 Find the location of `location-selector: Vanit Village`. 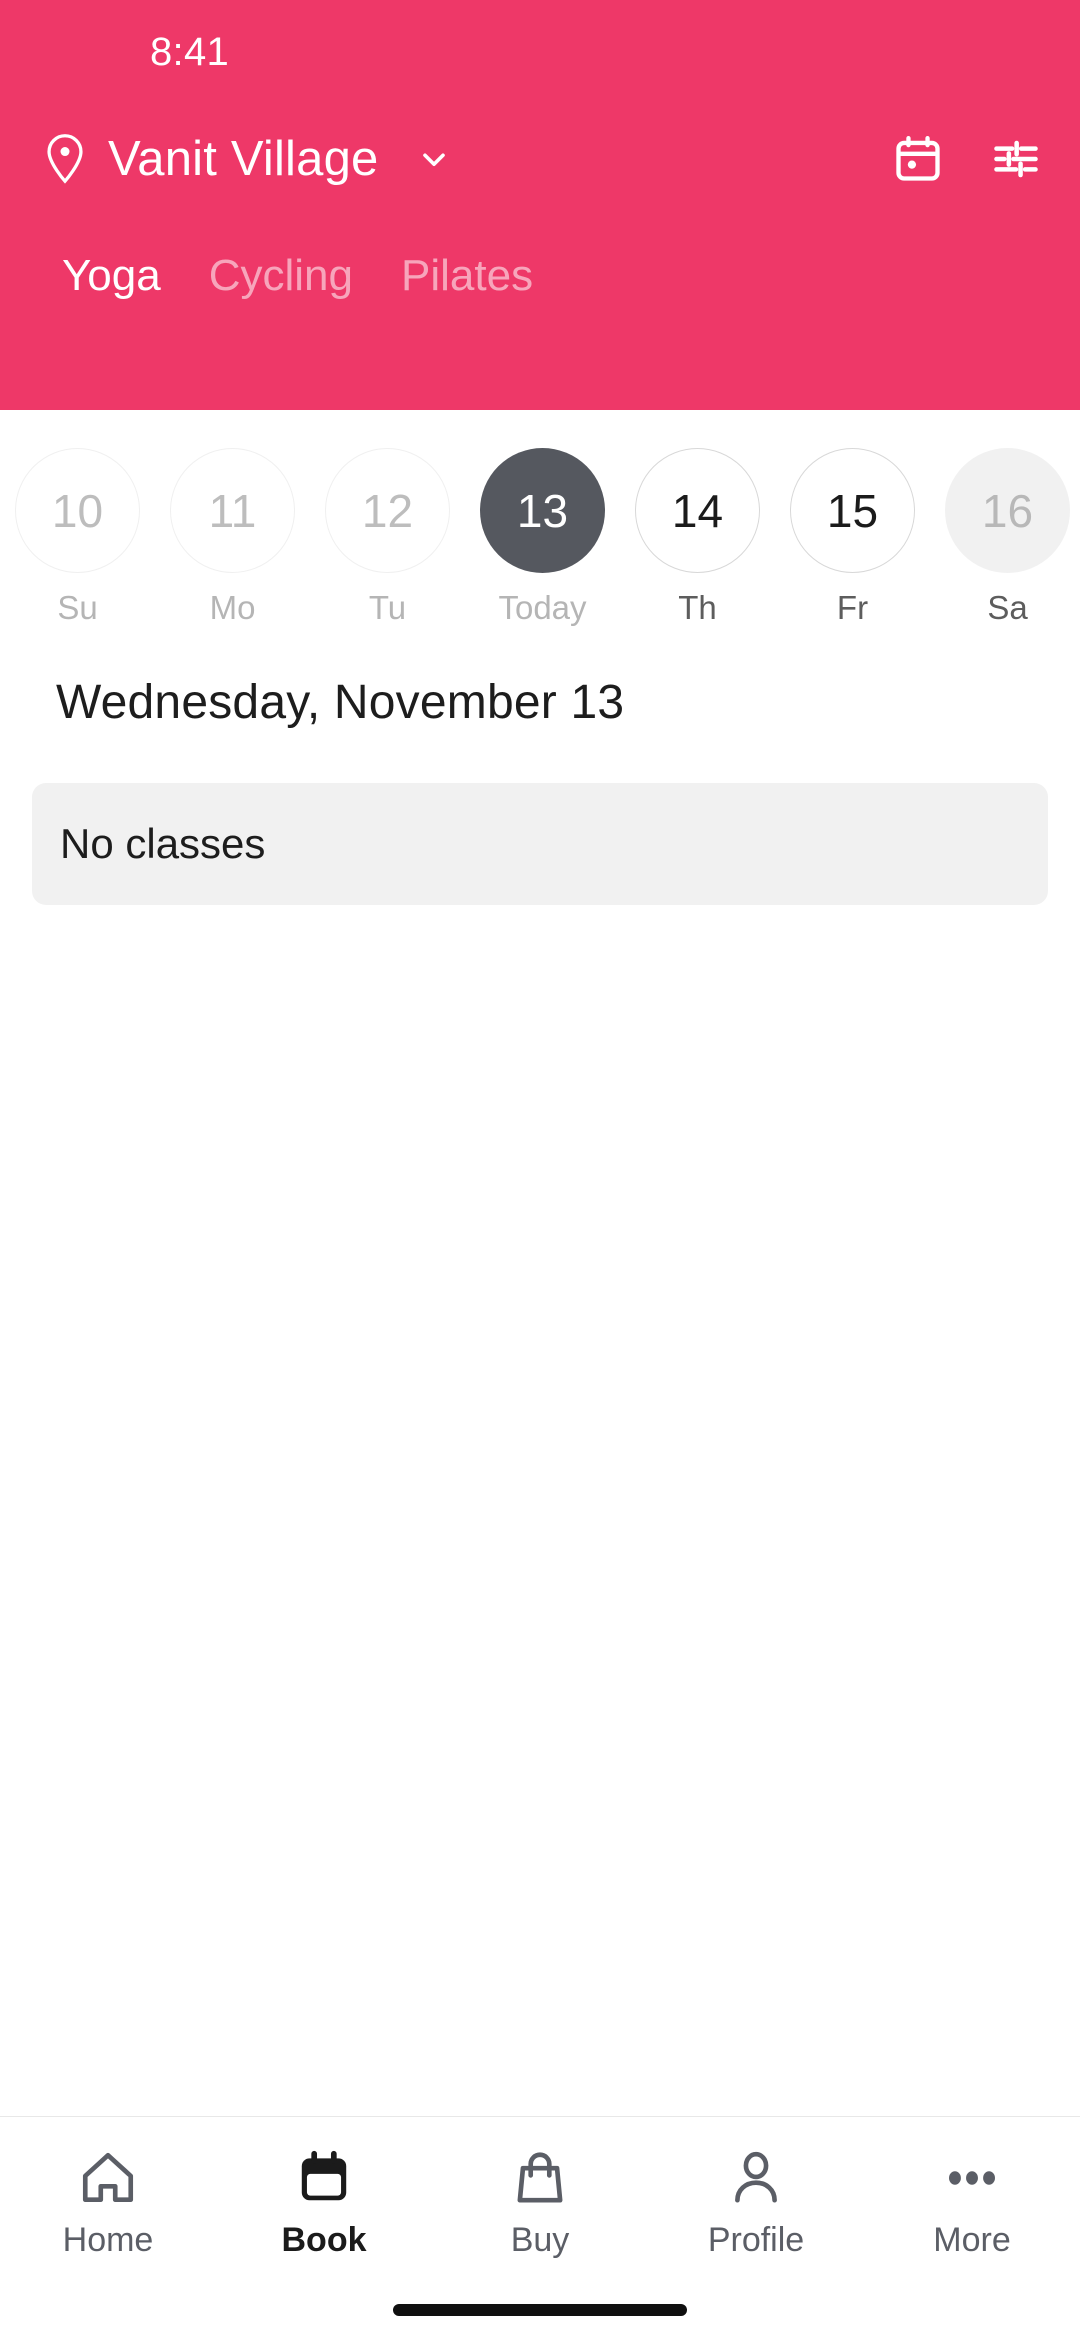

location-selector: Vanit Village is located at coordinates (248, 159).